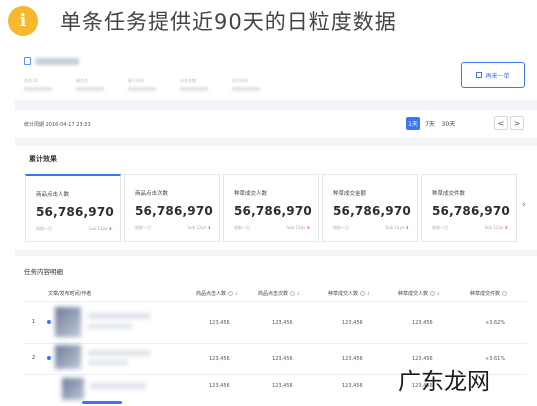 The height and width of the screenshot is (406, 537). What do you see at coordinates (34, 358) in the screenshot?
I see `row-rank: 2` at bounding box center [34, 358].